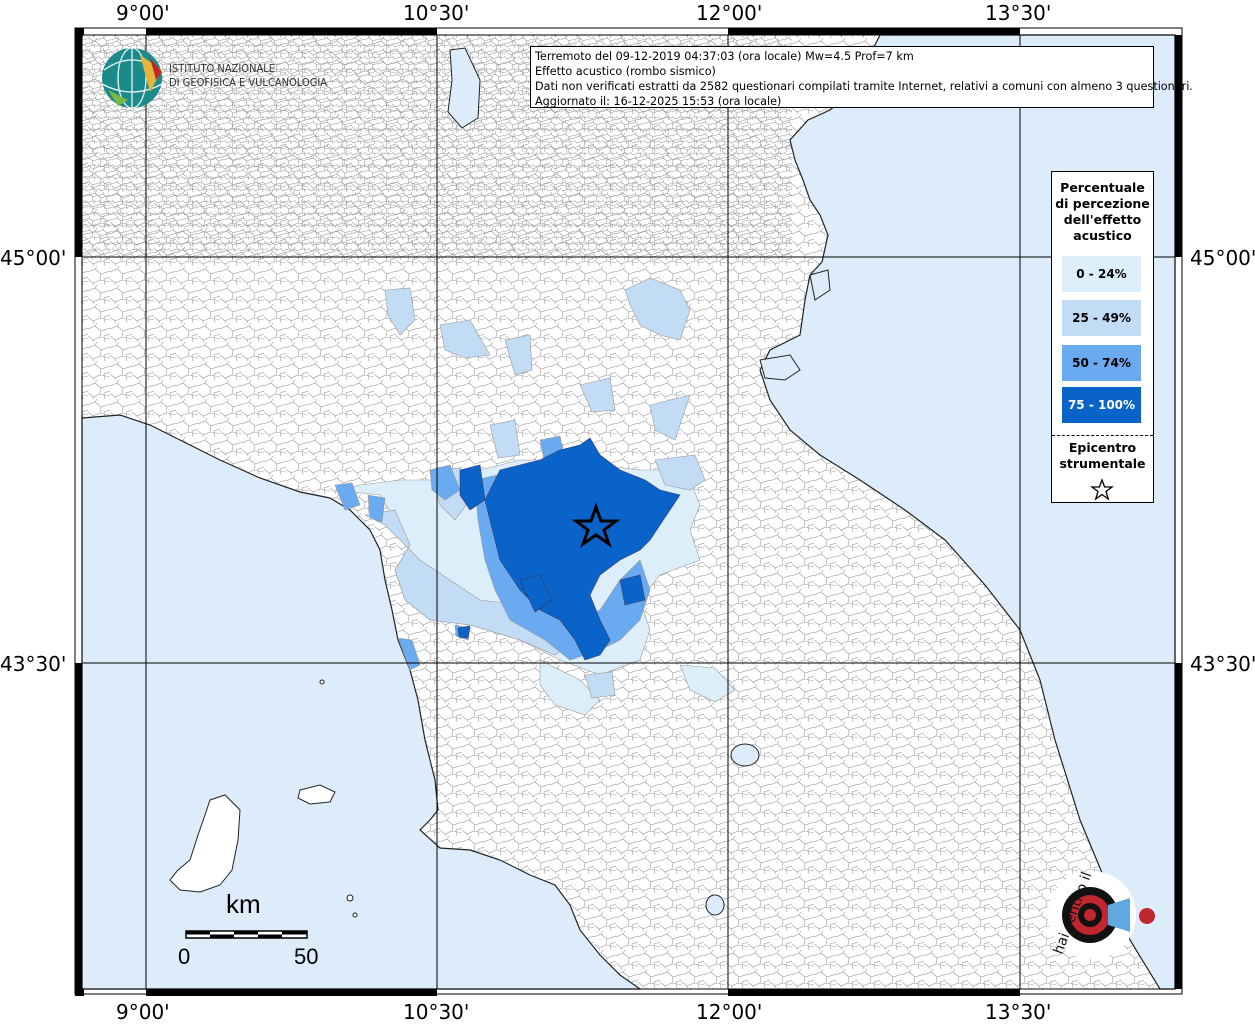  What do you see at coordinates (1102, 219) in the screenshot?
I see `legend-title-line3: dell'effetto` at bounding box center [1102, 219].